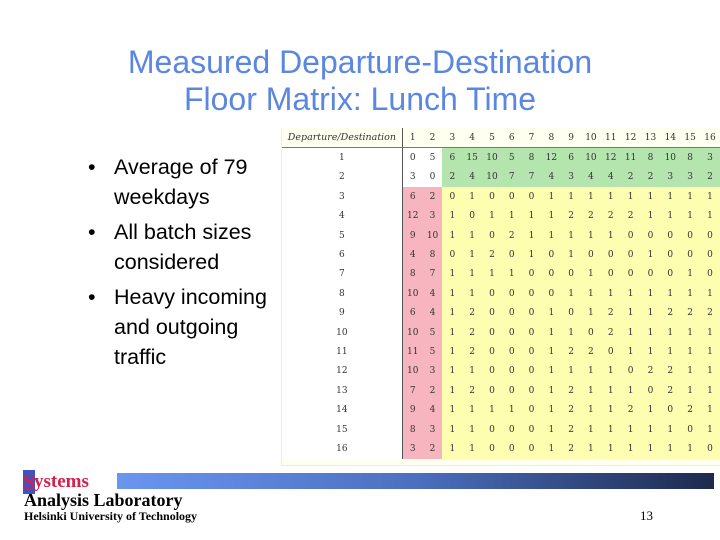 The width and height of the screenshot is (720, 540). What do you see at coordinates (501, 235) in the screenshot?
I see `table-row: 5 9 10 1 1 0 2 1 1 1 1 1 0 0 0 0 0` at bounding box center [501, 235].